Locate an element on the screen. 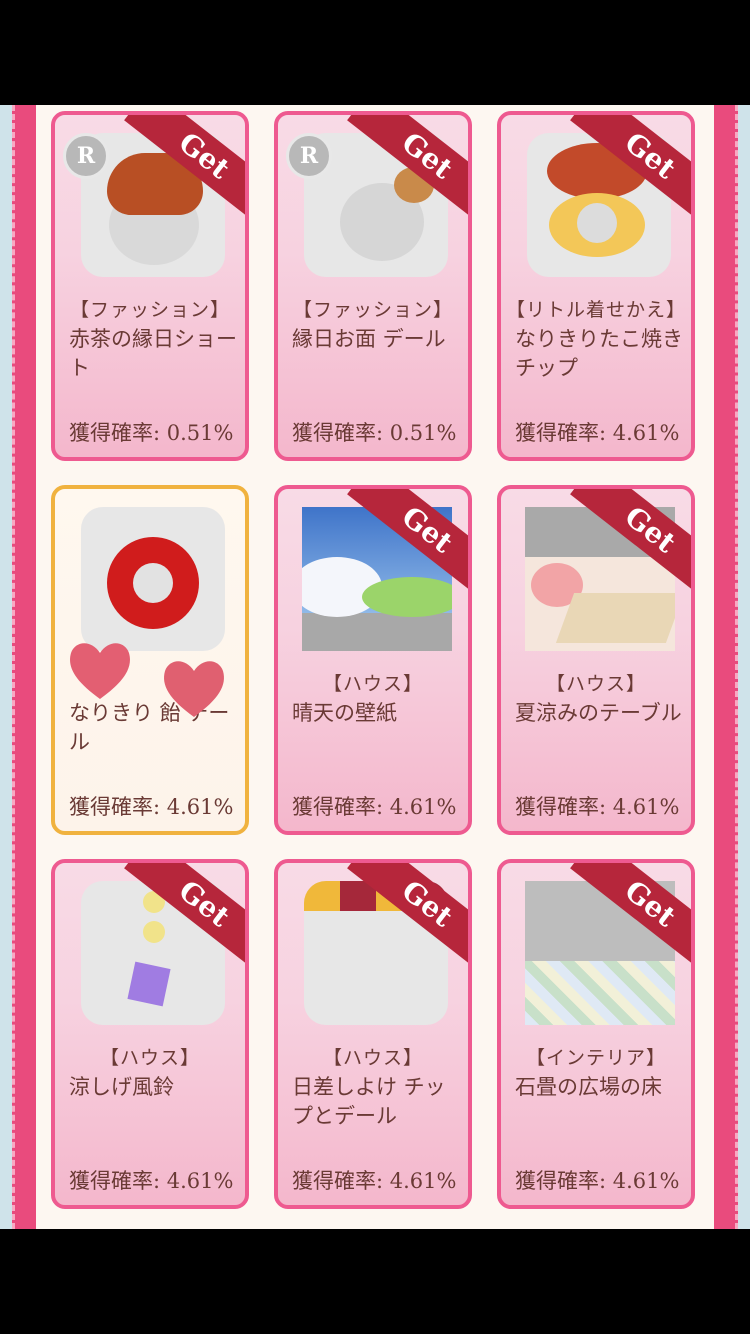 The height and width of the screenshot is (1334, 750). item-card: R Get 【ファッション】 赤茶の縁日ショート 獲得確率: 0.51% is located at coordinates (150, 286).